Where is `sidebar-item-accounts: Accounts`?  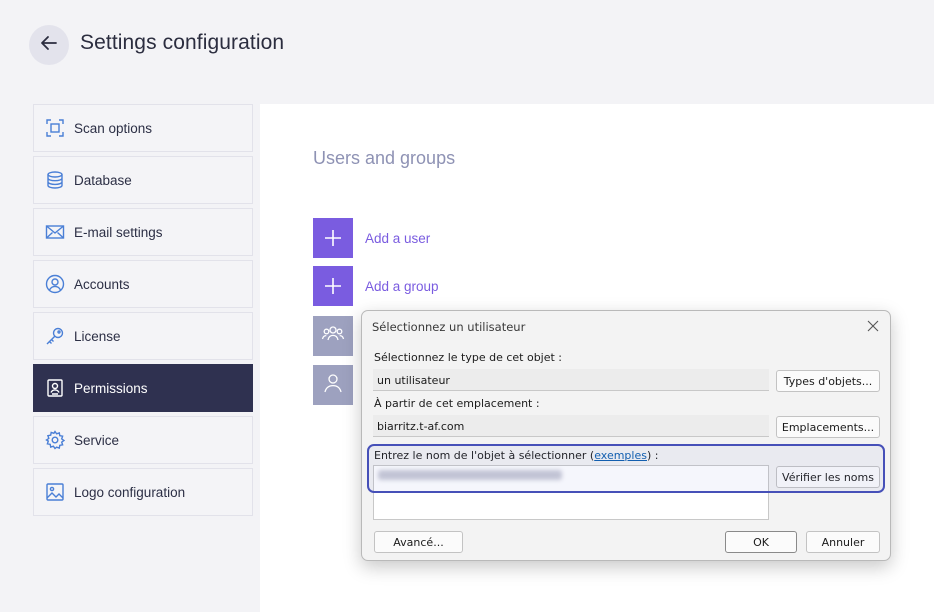
sidebar-item-accounts: Accounts is located at coordinates (143, 284).